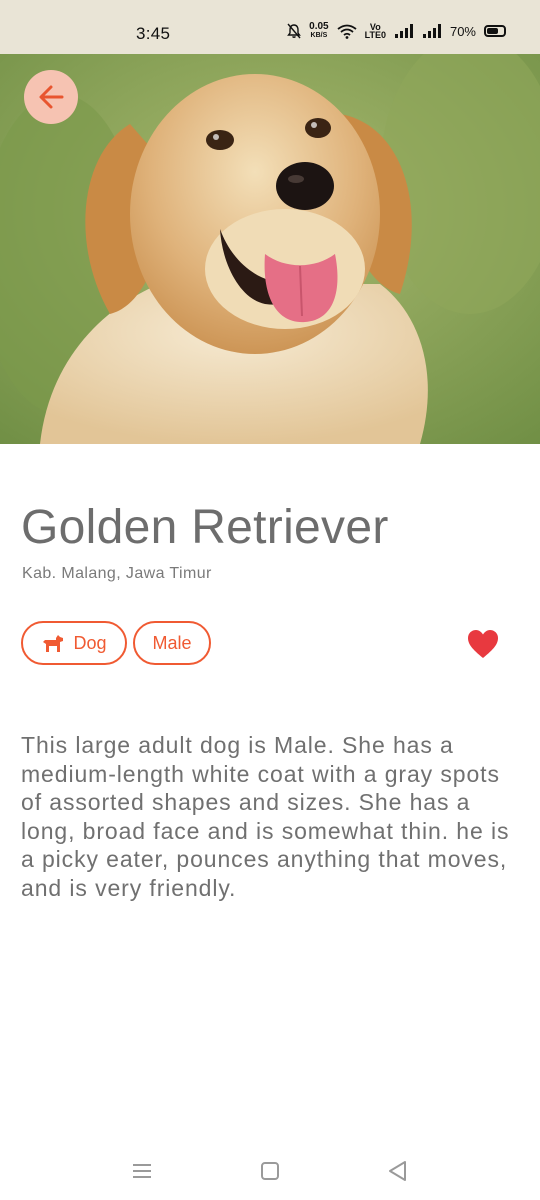  Describe the element at coordinates (462, 31) in the screenshot. I see `battery-percent: 70%` at that location.